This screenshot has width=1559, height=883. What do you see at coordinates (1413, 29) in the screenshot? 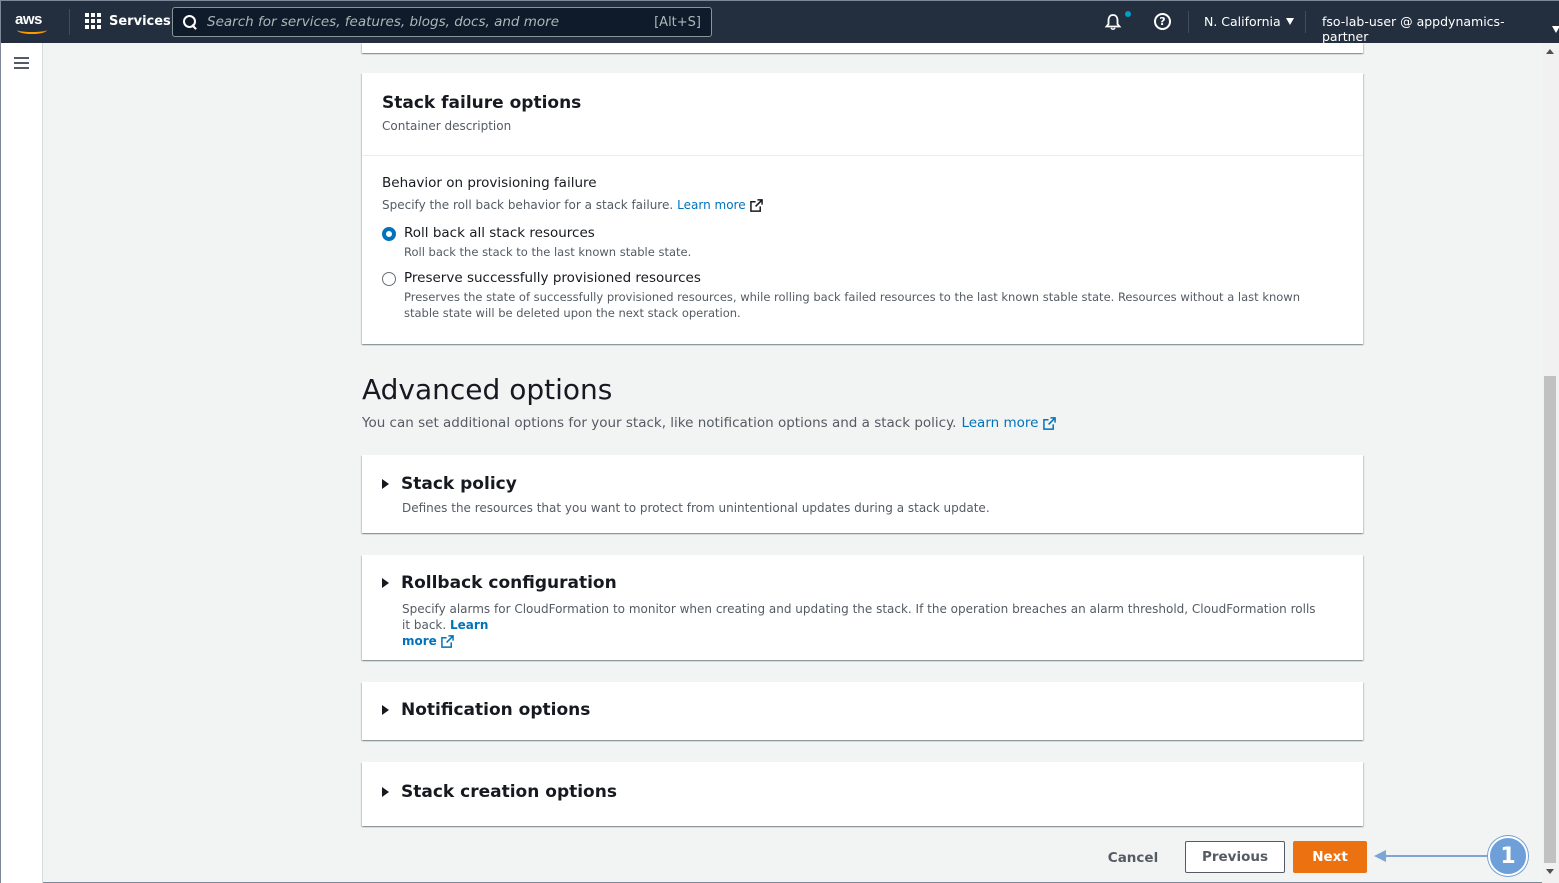
I see `account-label: fso-lab-user @ appdynamics-partner` at bounding box center [1413, 29].